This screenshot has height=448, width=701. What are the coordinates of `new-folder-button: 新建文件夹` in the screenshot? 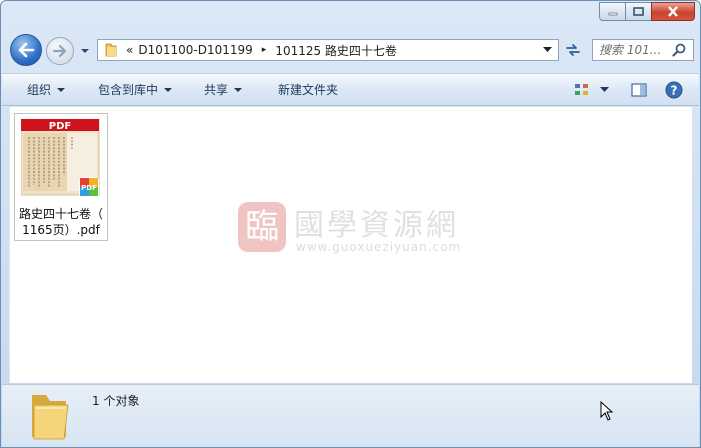 It's located at (304, 89).